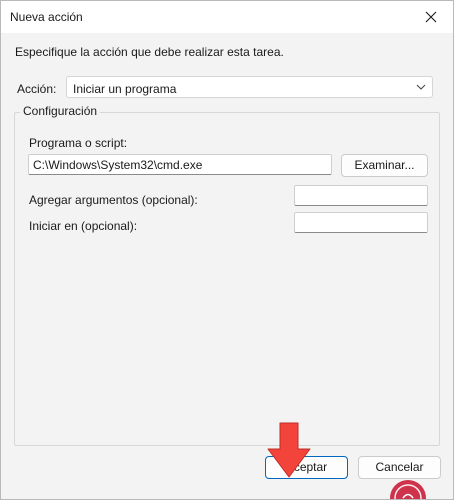  What do you see at coordinates (399, 467) in the screenshot?
I see `cancel-button: Cancelar` at bounding box center [399, 467].